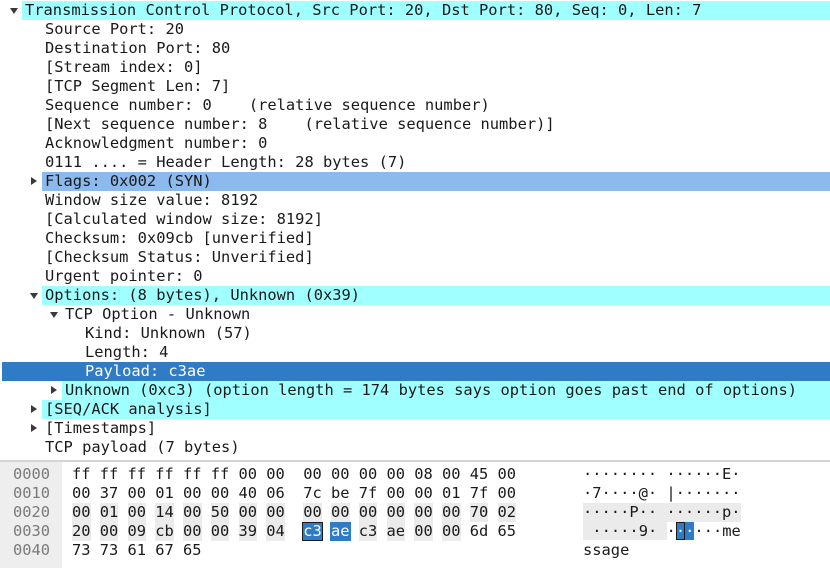 Image resolution: width=830 pixels, height=568 pixels. I want to click on tree-row: [TCP Segment Len: 7], so click(415, 86).